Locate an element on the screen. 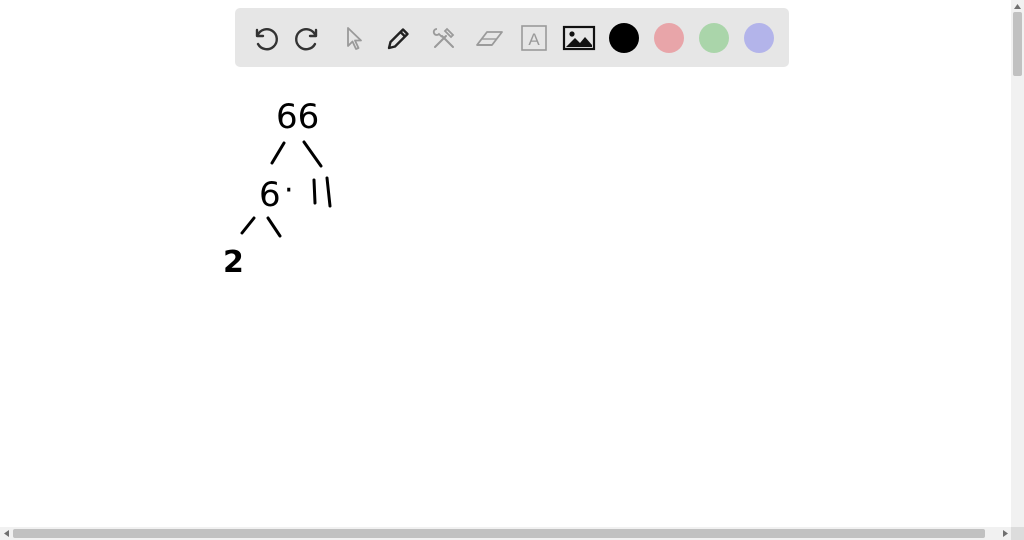  handwritten-drawing: 66 6 · 11 2 is located at coordinates (277, 188).